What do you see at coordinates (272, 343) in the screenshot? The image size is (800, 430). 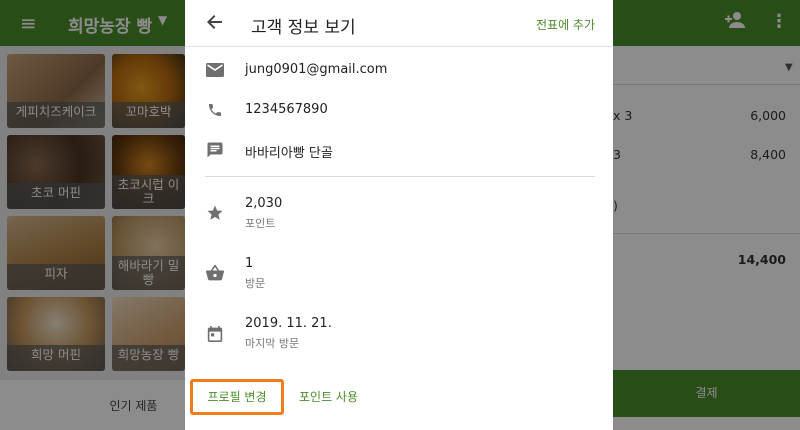 I see `last-visit-label: 마지막 방문` at bounding box center [272, 343].